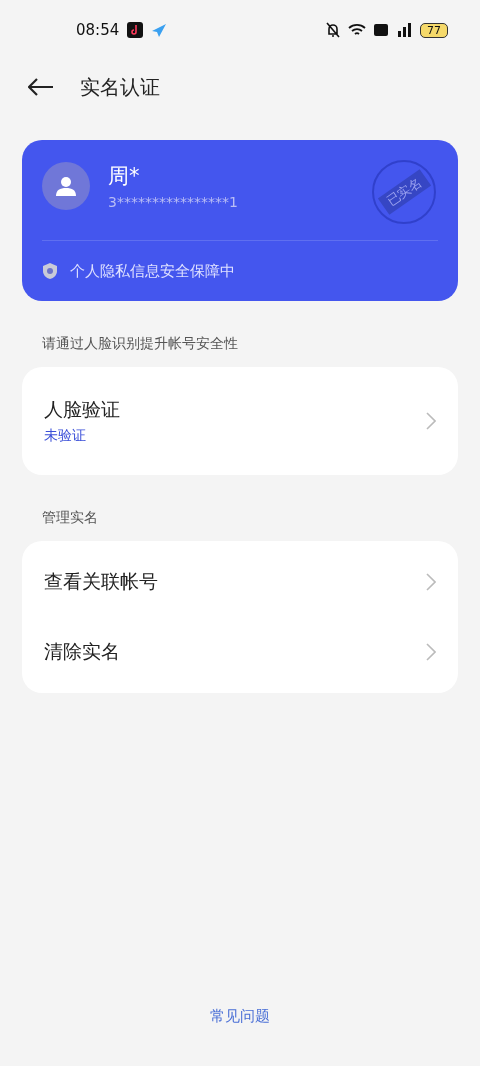  What do you see at coordinates (82, 409) in the screenshot?
I see `row-label: 人脸验证` at bounding box center [82, 409].